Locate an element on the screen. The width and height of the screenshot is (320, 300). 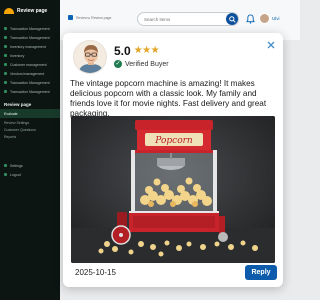
reviewer-avatar is located at coordinates (90, 57).